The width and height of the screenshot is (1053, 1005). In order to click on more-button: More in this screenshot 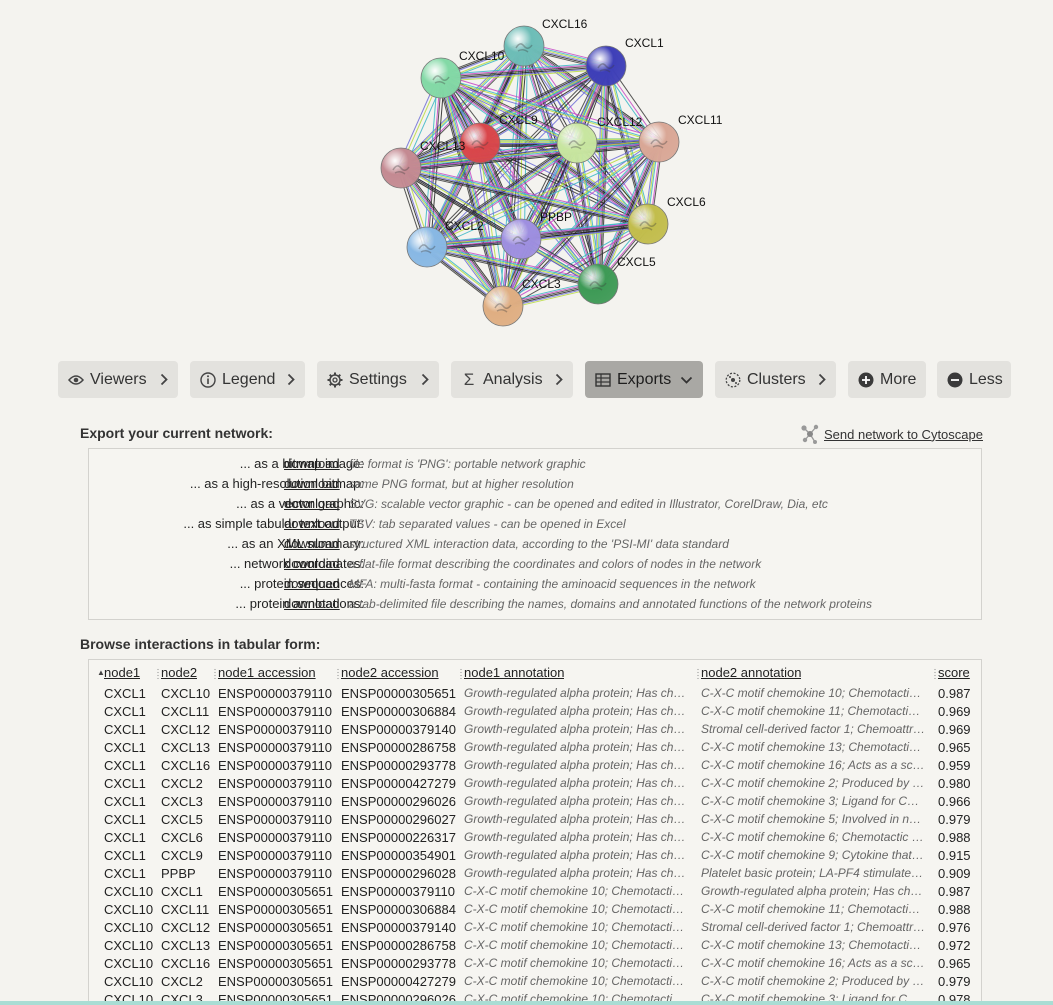, I will do `click(887, 379)`.